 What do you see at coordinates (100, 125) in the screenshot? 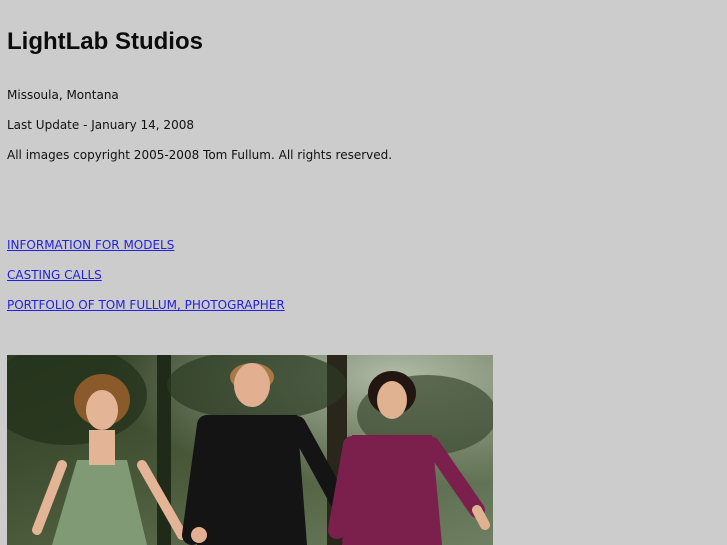
I see `last-update-text: Last Update - January 14, 2008` at bounding box center [100, 125].